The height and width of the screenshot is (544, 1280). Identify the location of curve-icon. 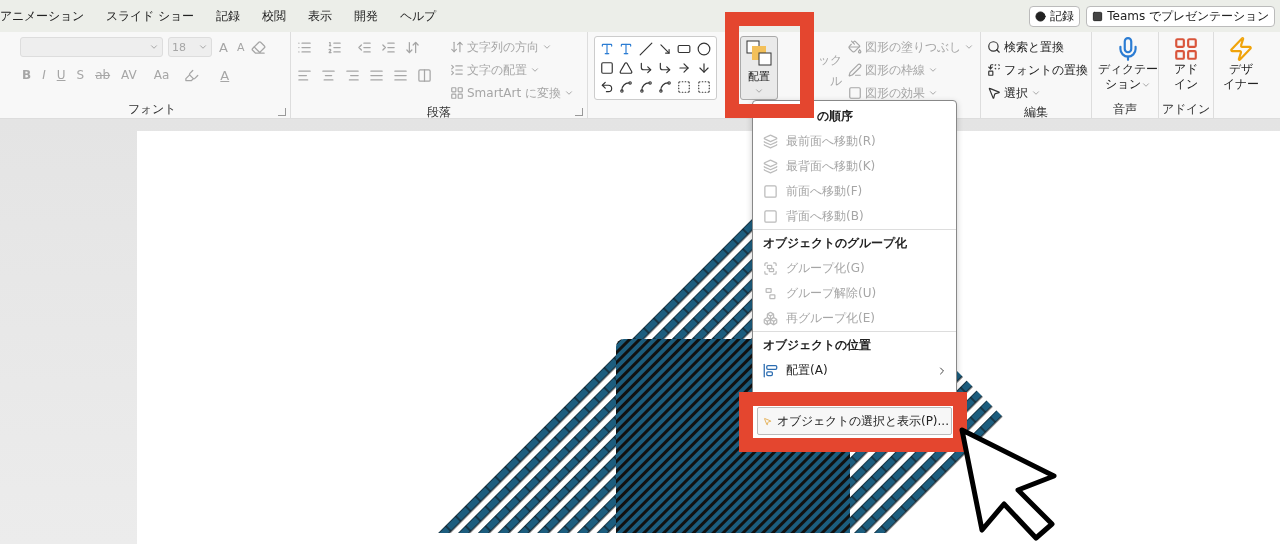
(645, 87).